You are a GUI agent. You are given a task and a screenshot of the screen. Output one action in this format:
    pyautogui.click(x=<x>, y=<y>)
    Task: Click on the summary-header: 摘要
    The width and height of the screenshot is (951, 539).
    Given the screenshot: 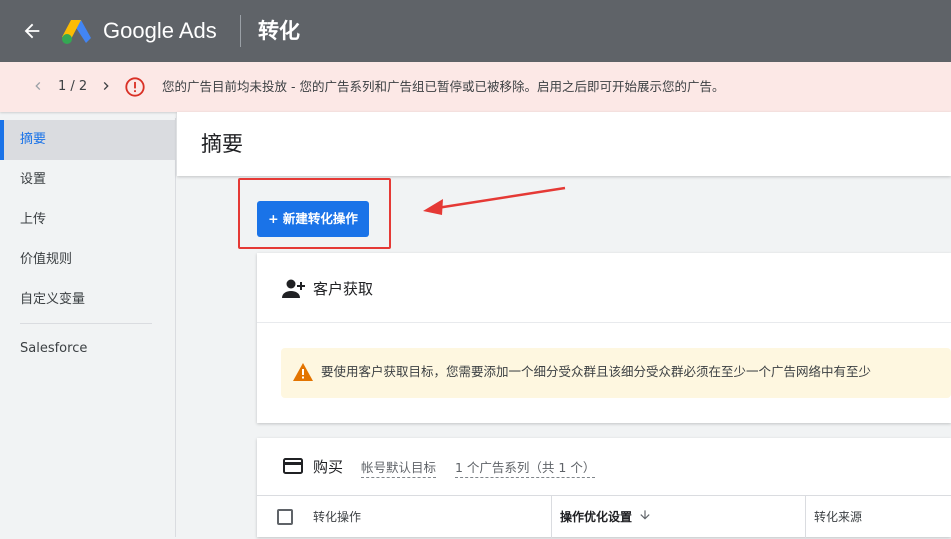 What is the action you would take?
    pyautogui.click(x=564, y=144)
    